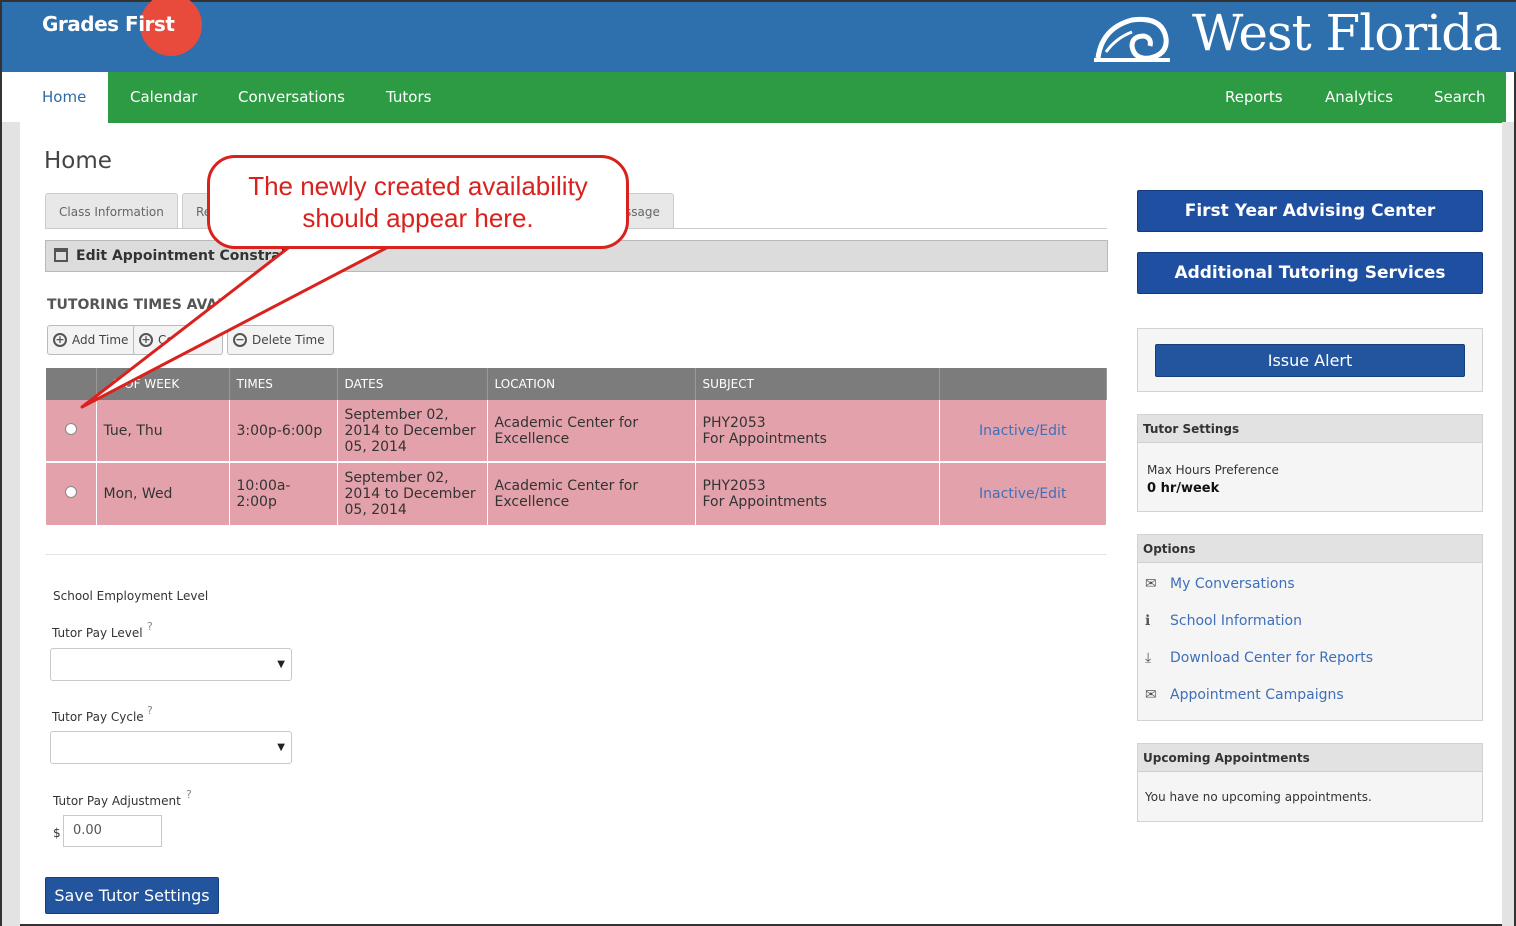  I want to click on annotation-line-1: The newly created availability, so click(418, 186).